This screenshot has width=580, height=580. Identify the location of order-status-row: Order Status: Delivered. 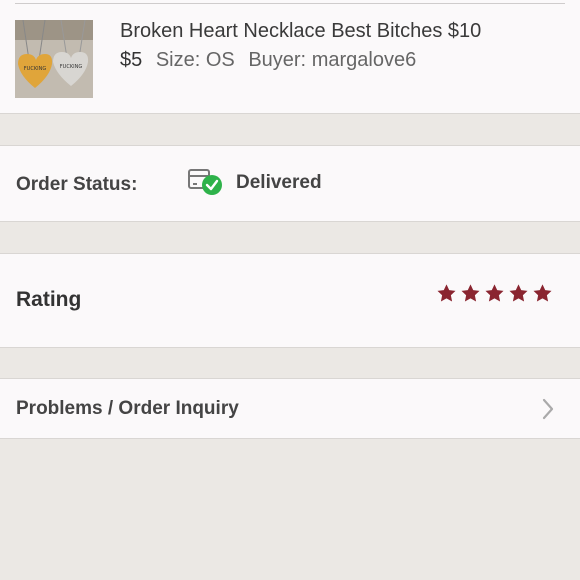
(290, 183).